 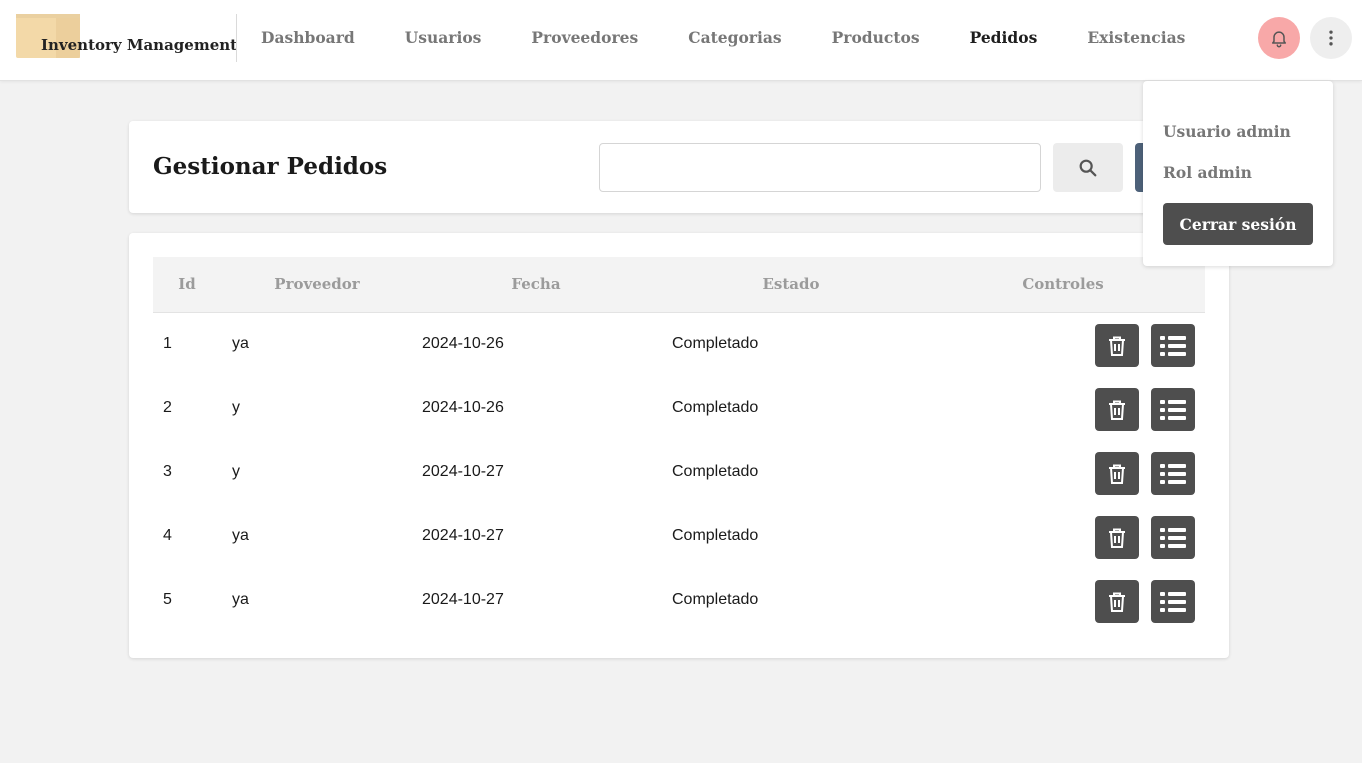 I want to click on cell-id: 4, so click(x=167, y=535).